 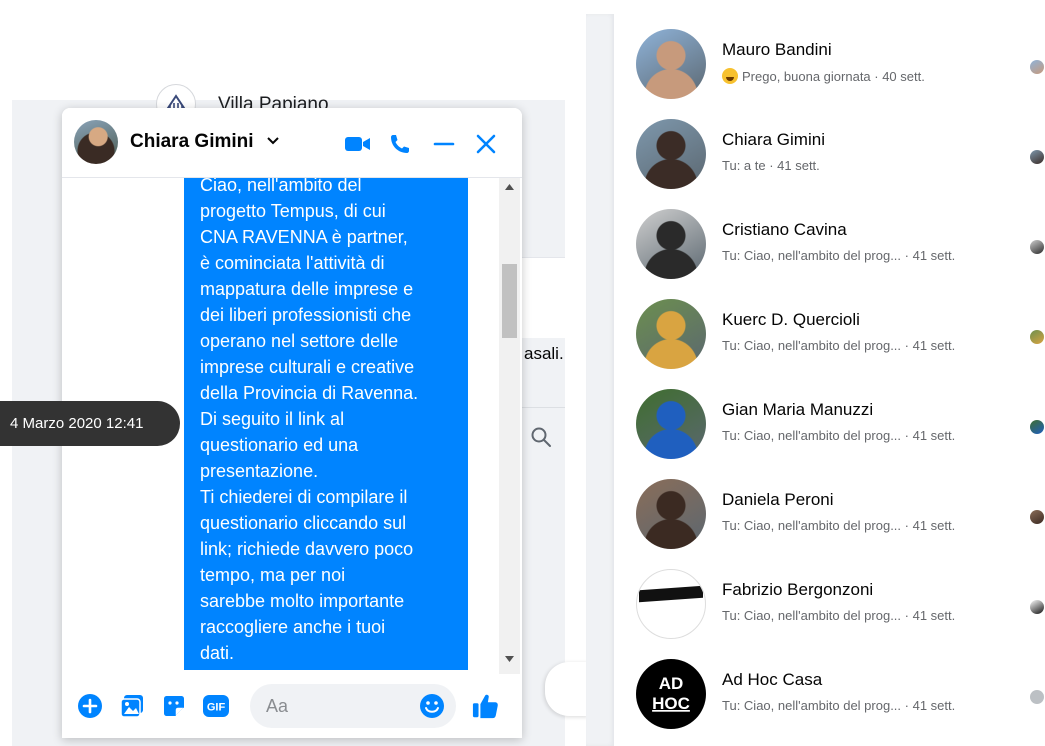 I want to click on delivered-check-icon, so click(x=1037, y=697).